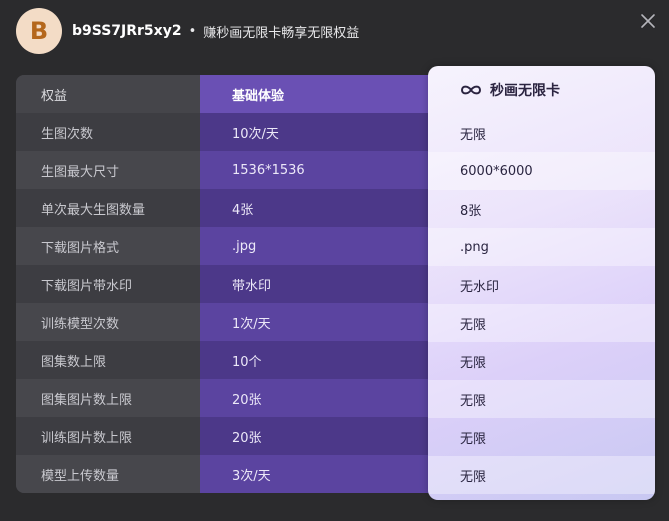 This screenshot has height=521, width=669. Describe the element at coordinates (87, 438) in the screenshot. I see `benefit-name-cell: 训练图片数上限` at that location.